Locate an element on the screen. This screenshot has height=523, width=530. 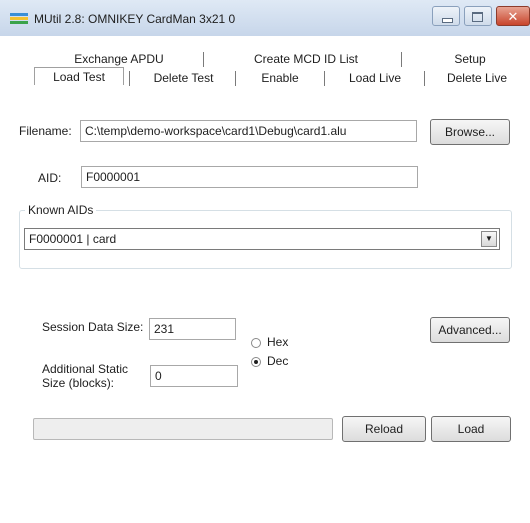
known-aids-selected: F0000001 | card is located at coordinates (73, 239).